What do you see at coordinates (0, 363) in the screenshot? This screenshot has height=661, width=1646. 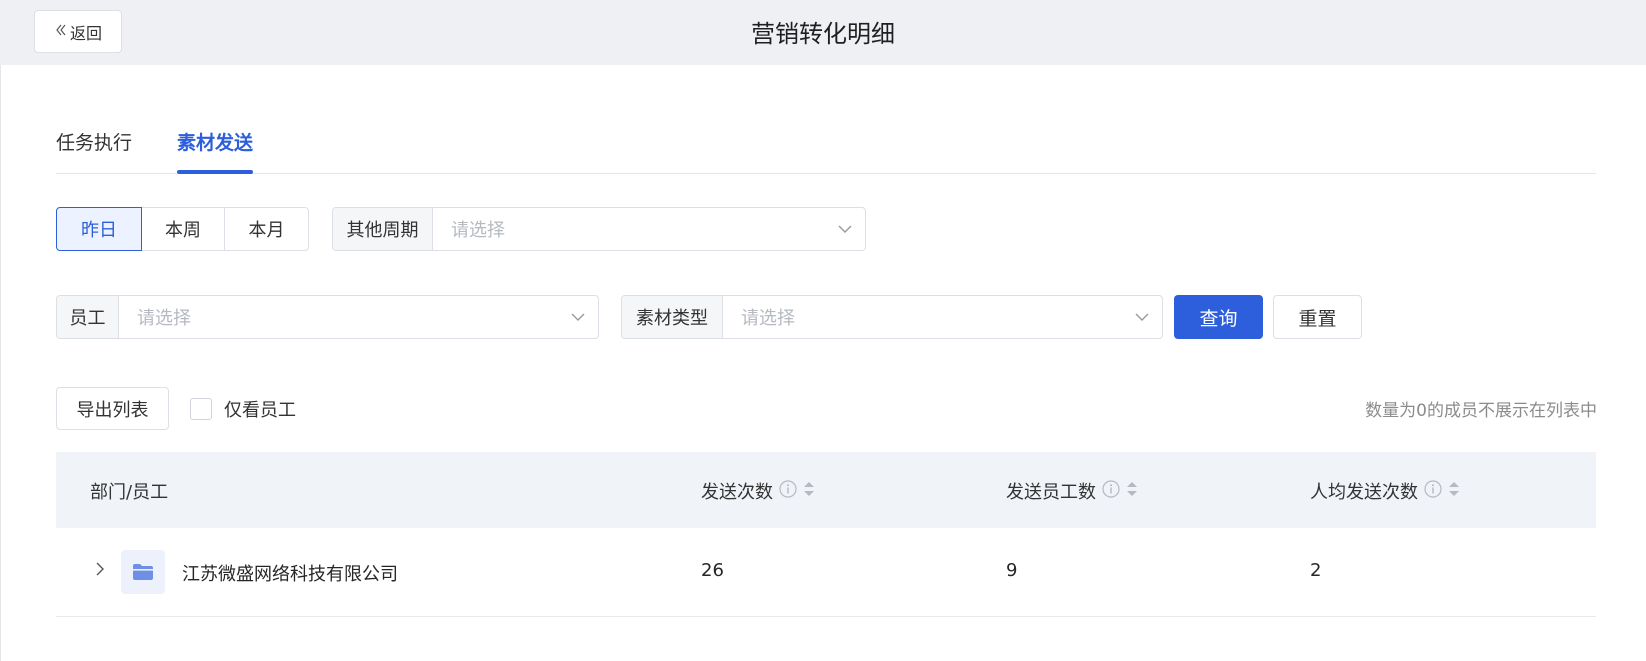 I see `divider` at bounding box center [0, 363].